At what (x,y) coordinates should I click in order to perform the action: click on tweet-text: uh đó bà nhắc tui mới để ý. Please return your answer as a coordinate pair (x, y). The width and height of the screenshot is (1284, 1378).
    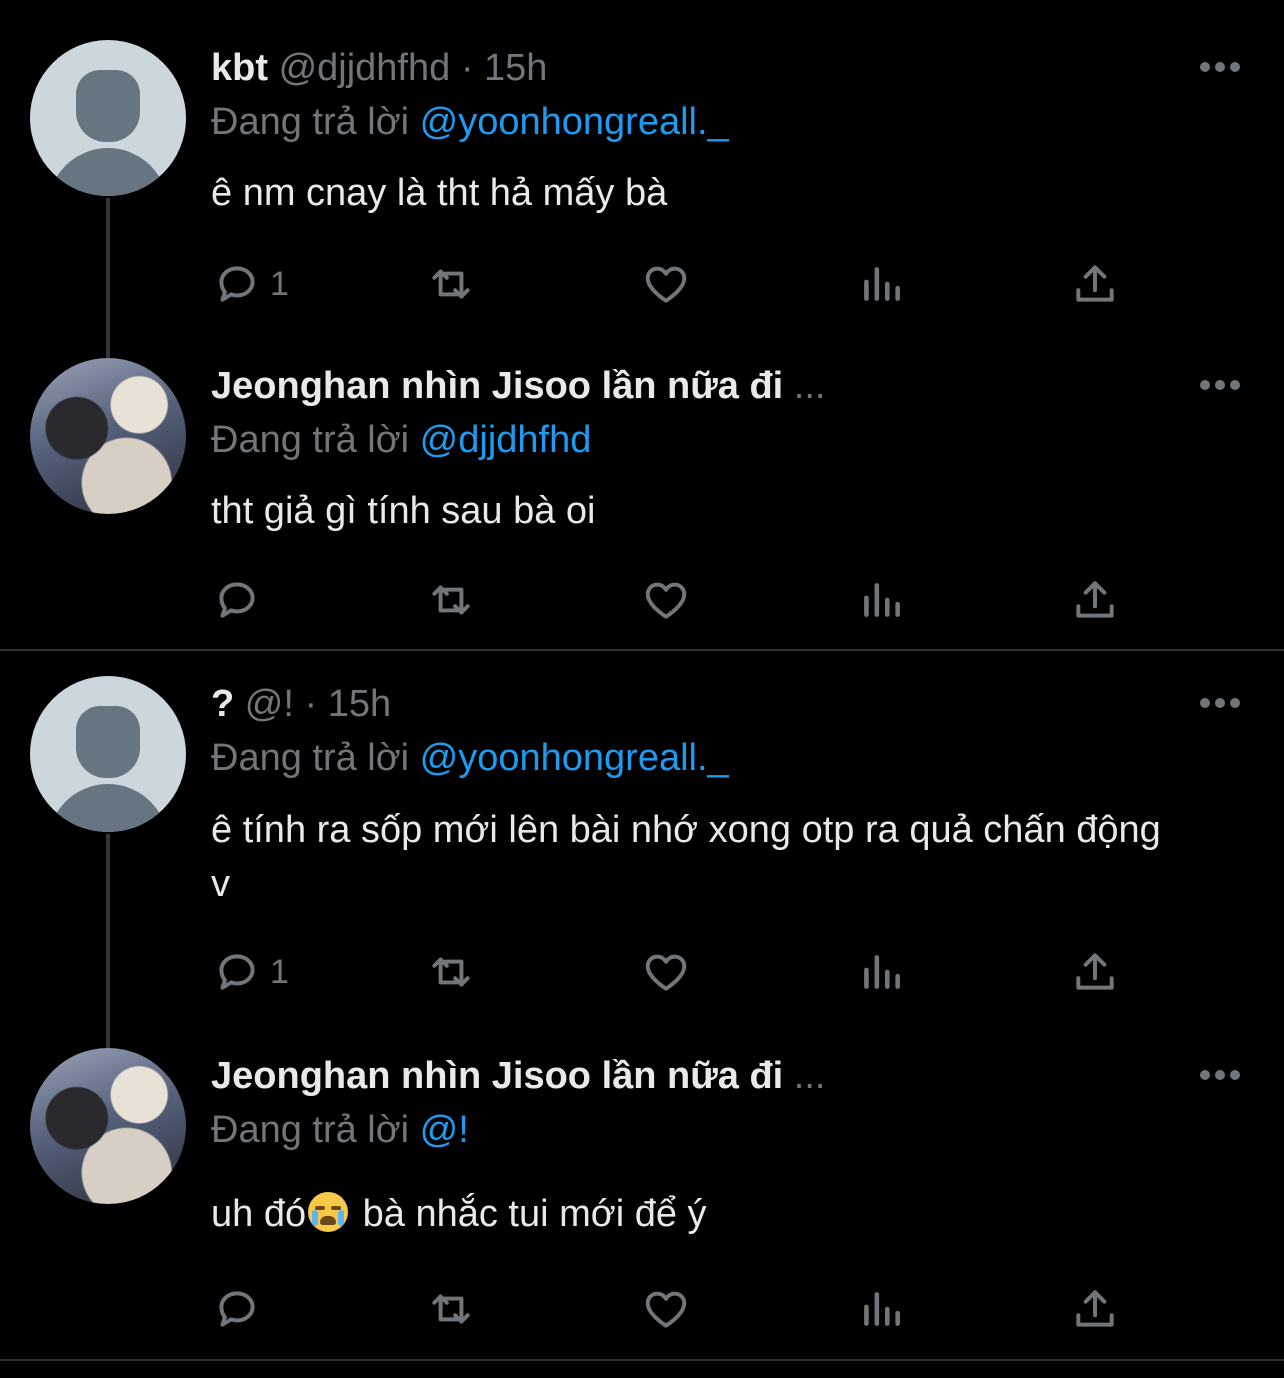
    Looking at the image, I should click on (691, 1214).